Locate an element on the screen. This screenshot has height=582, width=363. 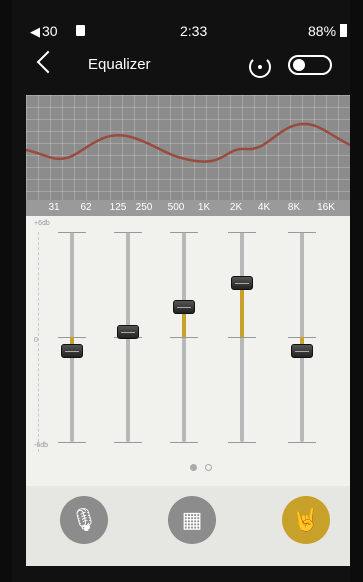
clock: 2:33 is located at coordinates (194, 31).